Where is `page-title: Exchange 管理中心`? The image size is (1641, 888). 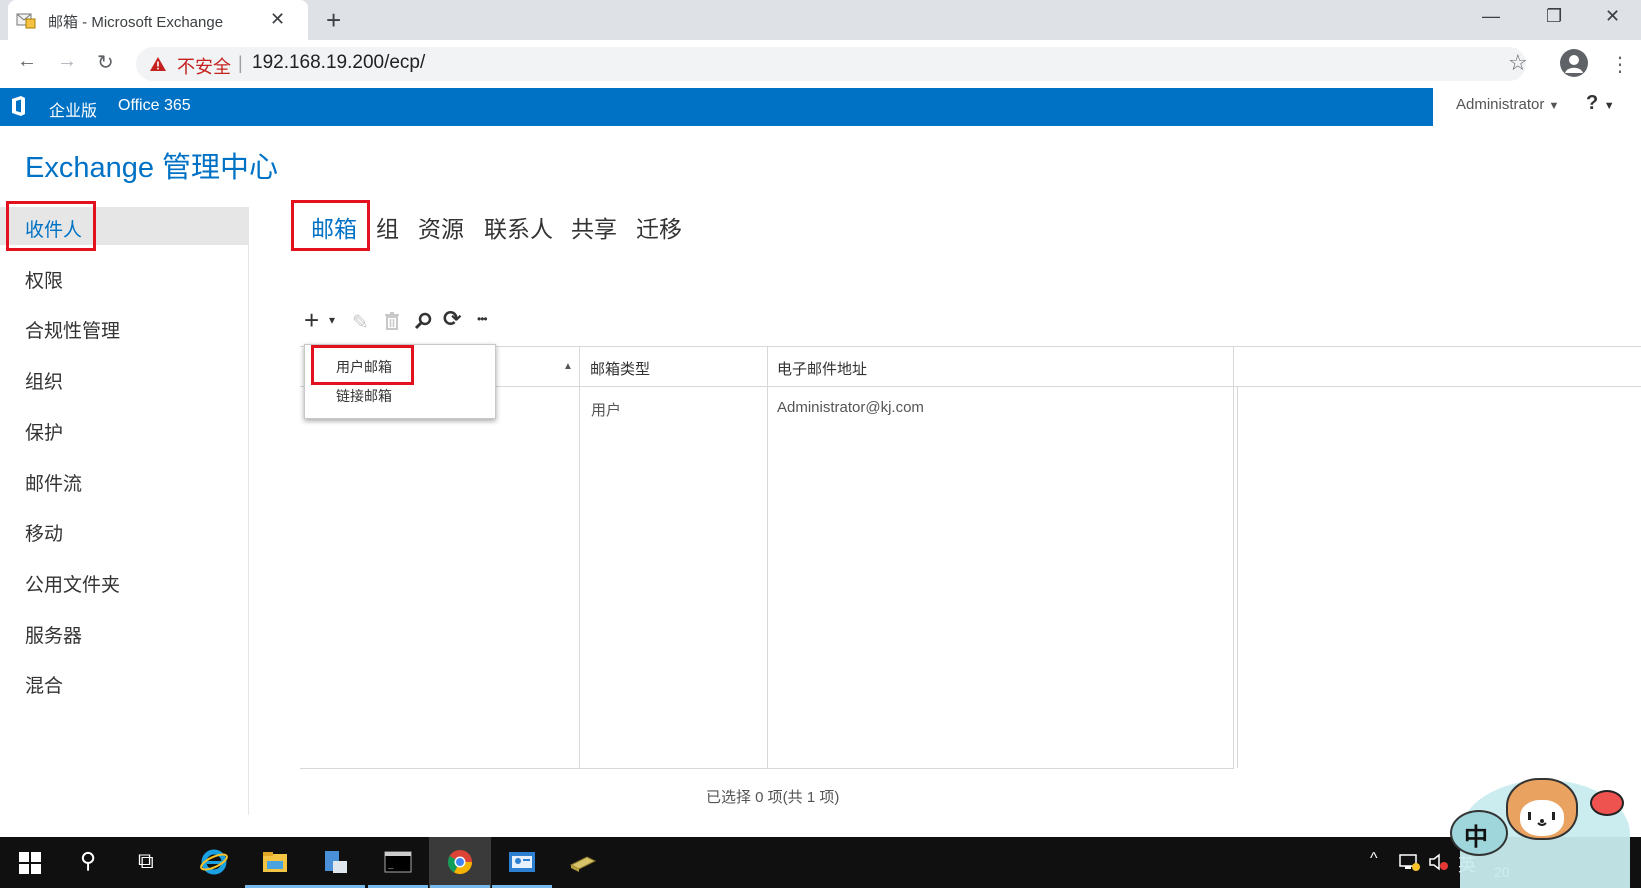 page-title: Exchange 管理中心 is located at coordinates (152, 168).